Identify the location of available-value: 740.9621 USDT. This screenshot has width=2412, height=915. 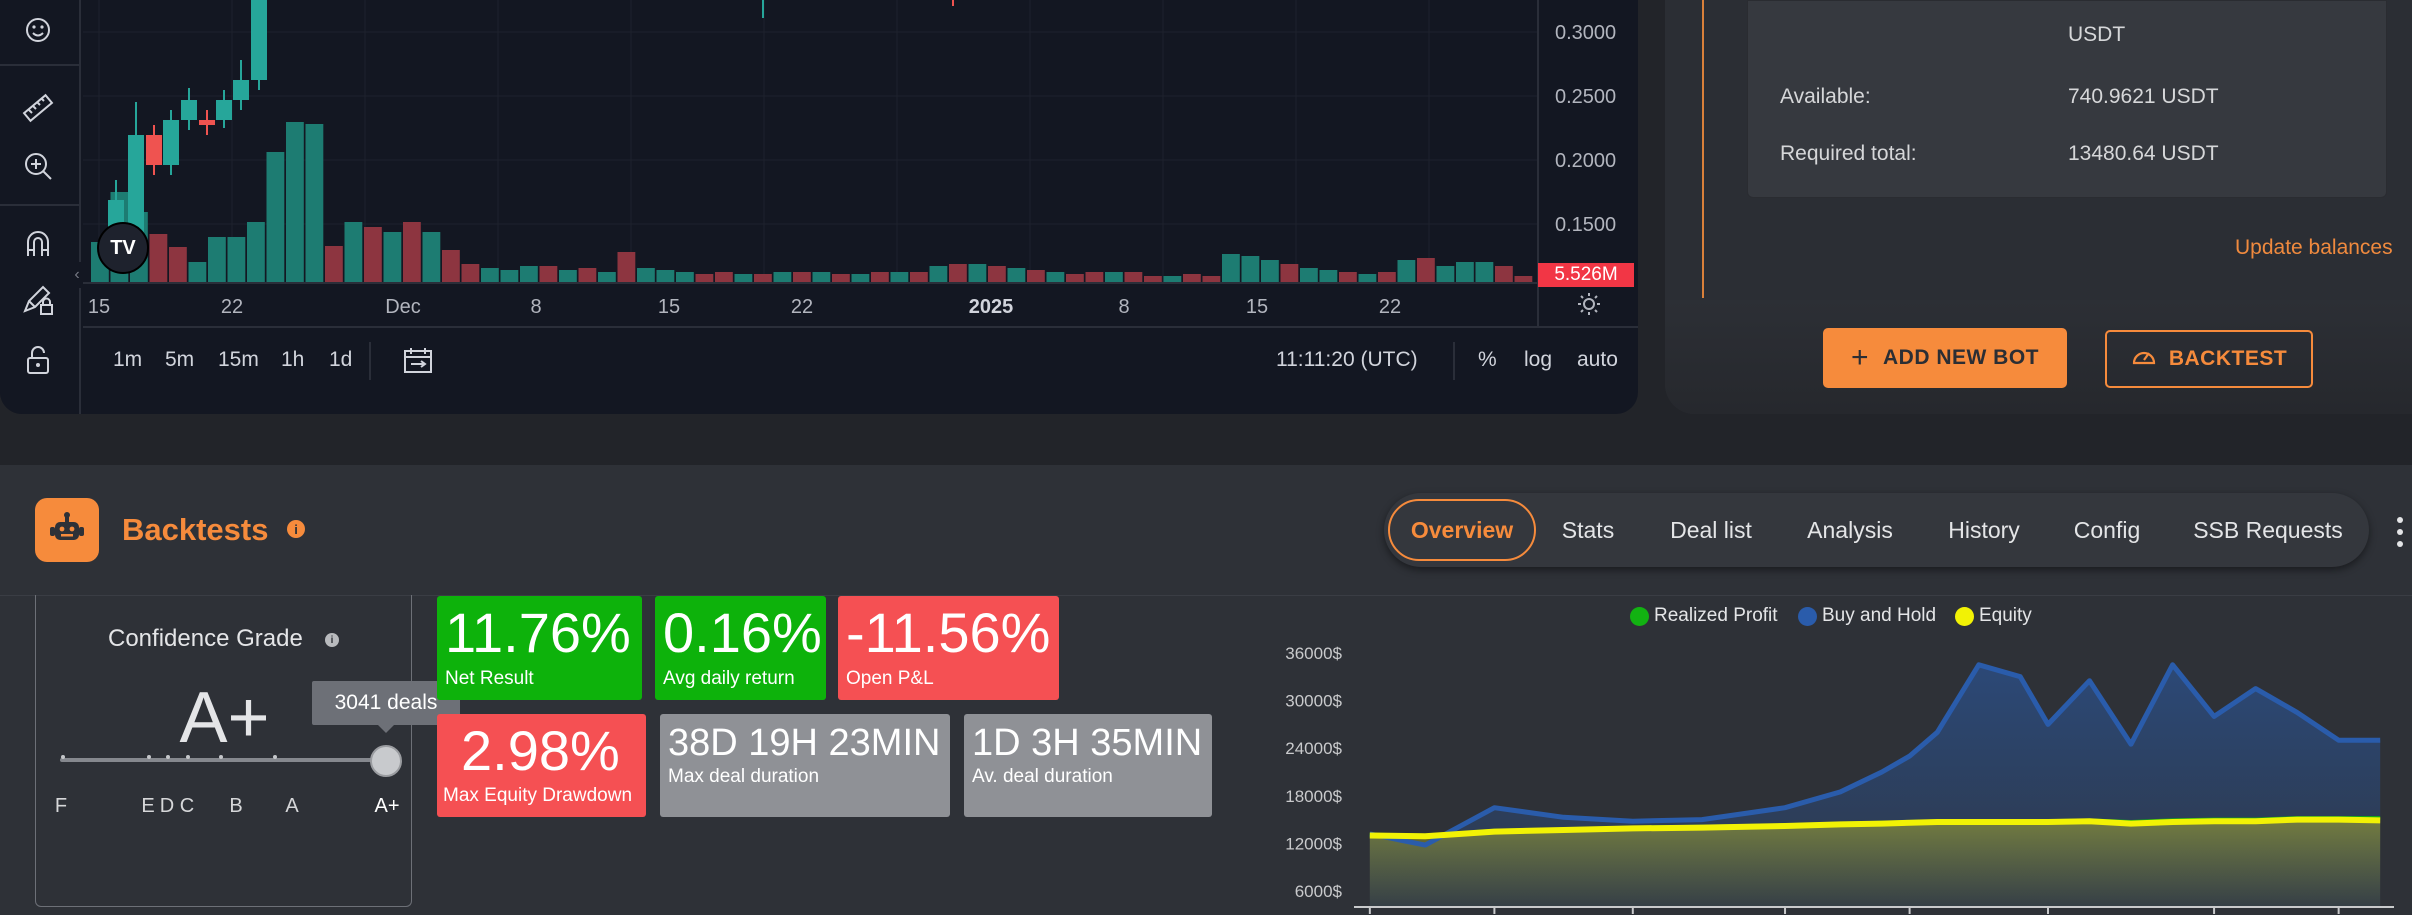
(2143, 96).